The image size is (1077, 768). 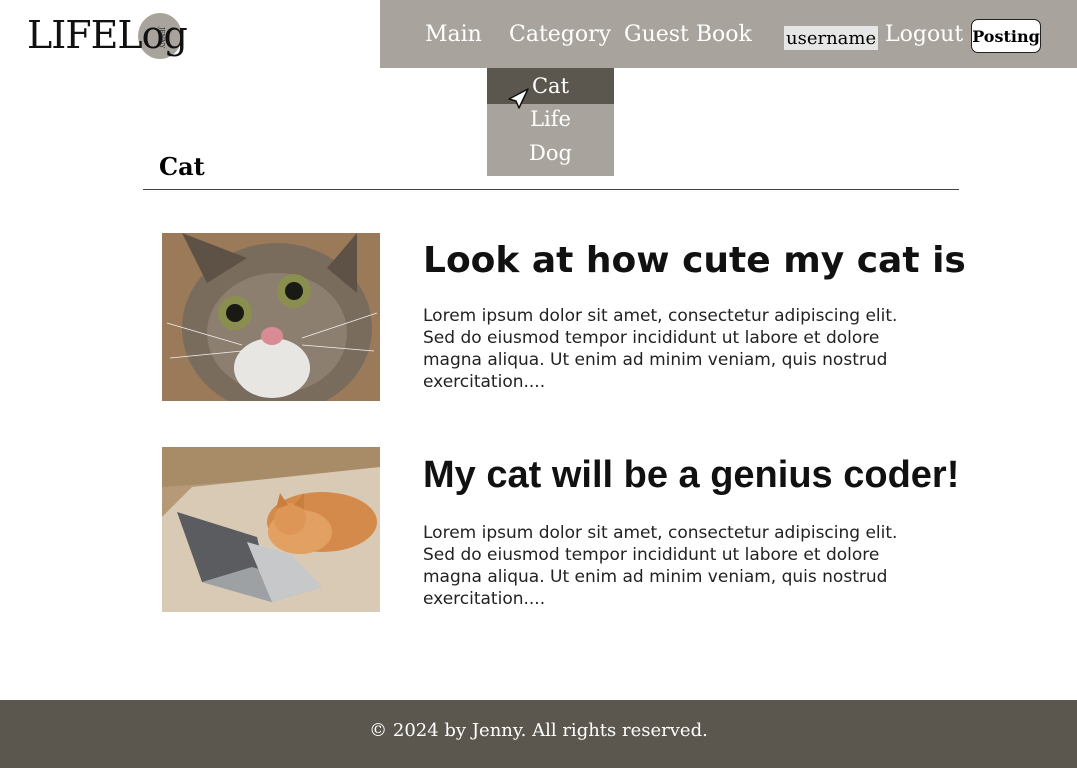 What do you see at coordinates (550, 153) in the screenshot?
I see `dropdown-item-dog: Dog` at bounding box center [550, 153].